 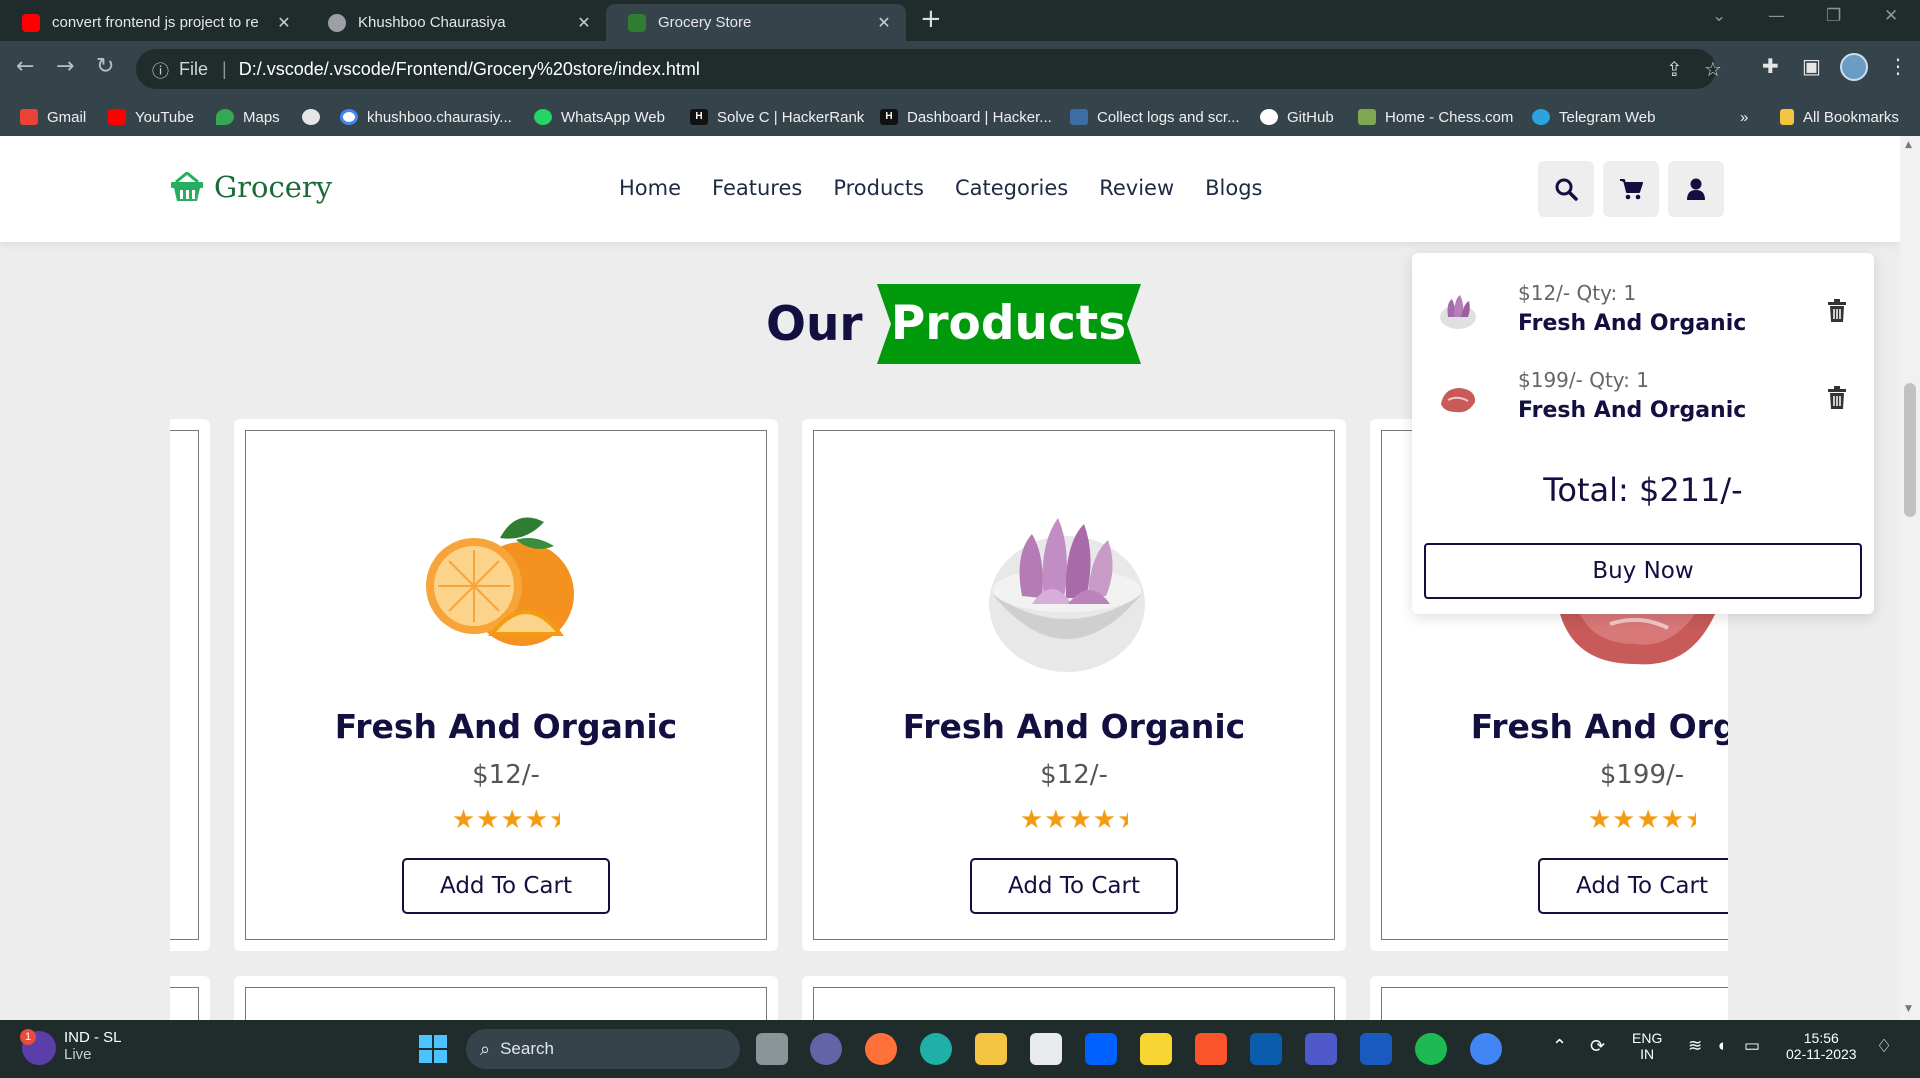 What do you see at coordinates (1431, 1049) in the screenshot?
I see `spotify-icon` at bounding box center [1431, 1049].